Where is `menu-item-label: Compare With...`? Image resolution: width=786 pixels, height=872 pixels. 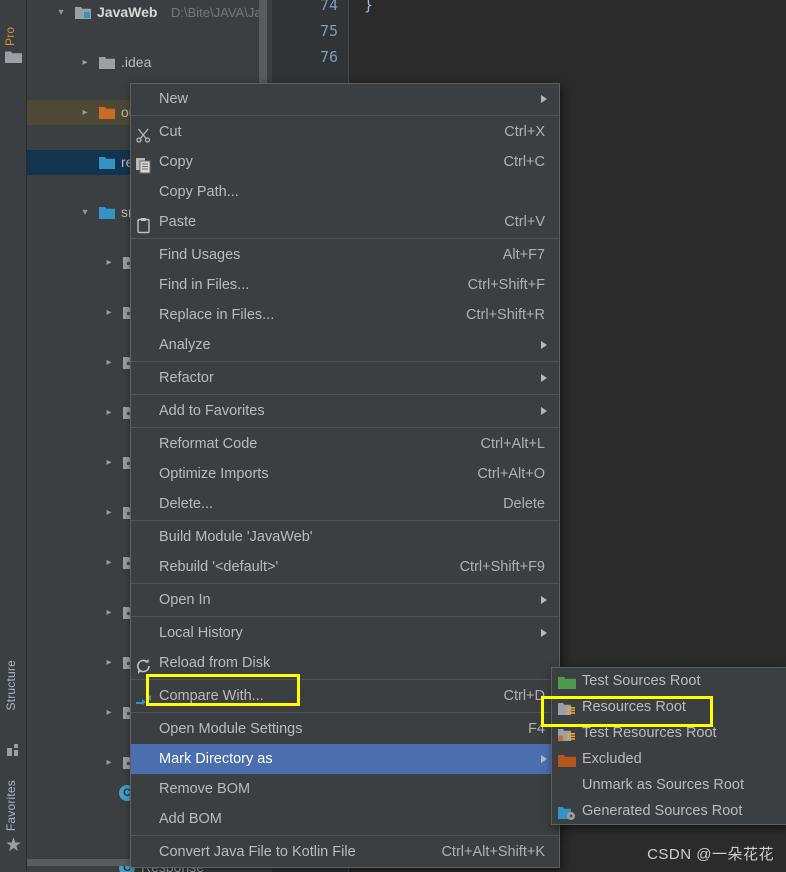
menu-item-label: Compare With... is located at coordinates (211, 696).